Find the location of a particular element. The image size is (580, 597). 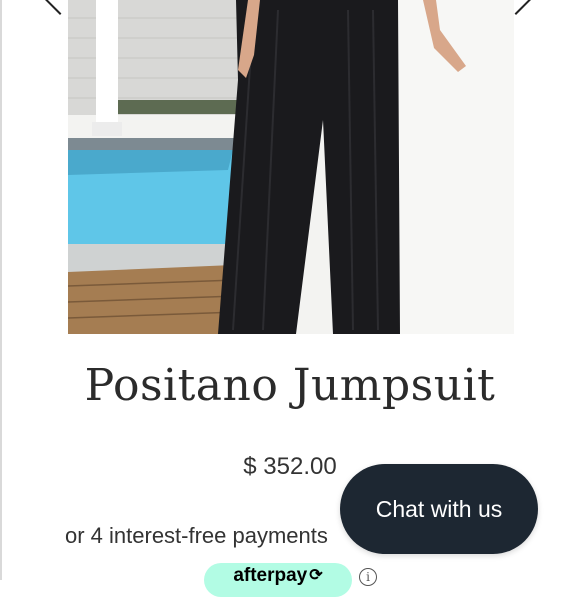

afterpay-badge: afterpay ⟳ is located at coordinates (278, 580).